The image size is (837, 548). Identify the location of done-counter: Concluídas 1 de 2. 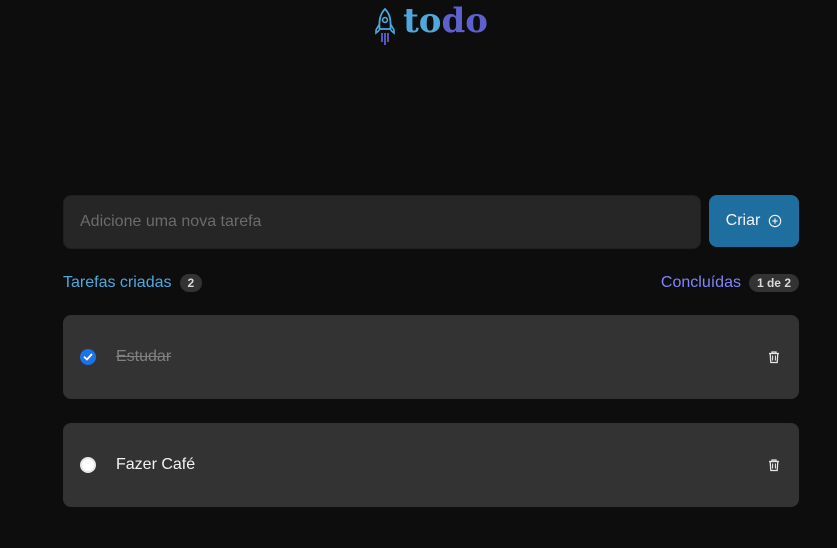
(730, 283).